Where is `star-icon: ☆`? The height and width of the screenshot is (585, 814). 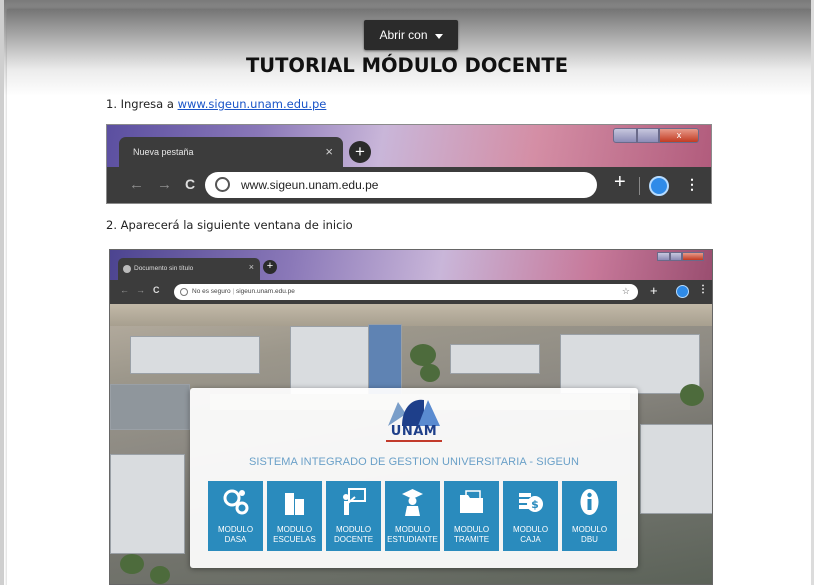
star-icon: ☆ is located at coordinates (626, 291).